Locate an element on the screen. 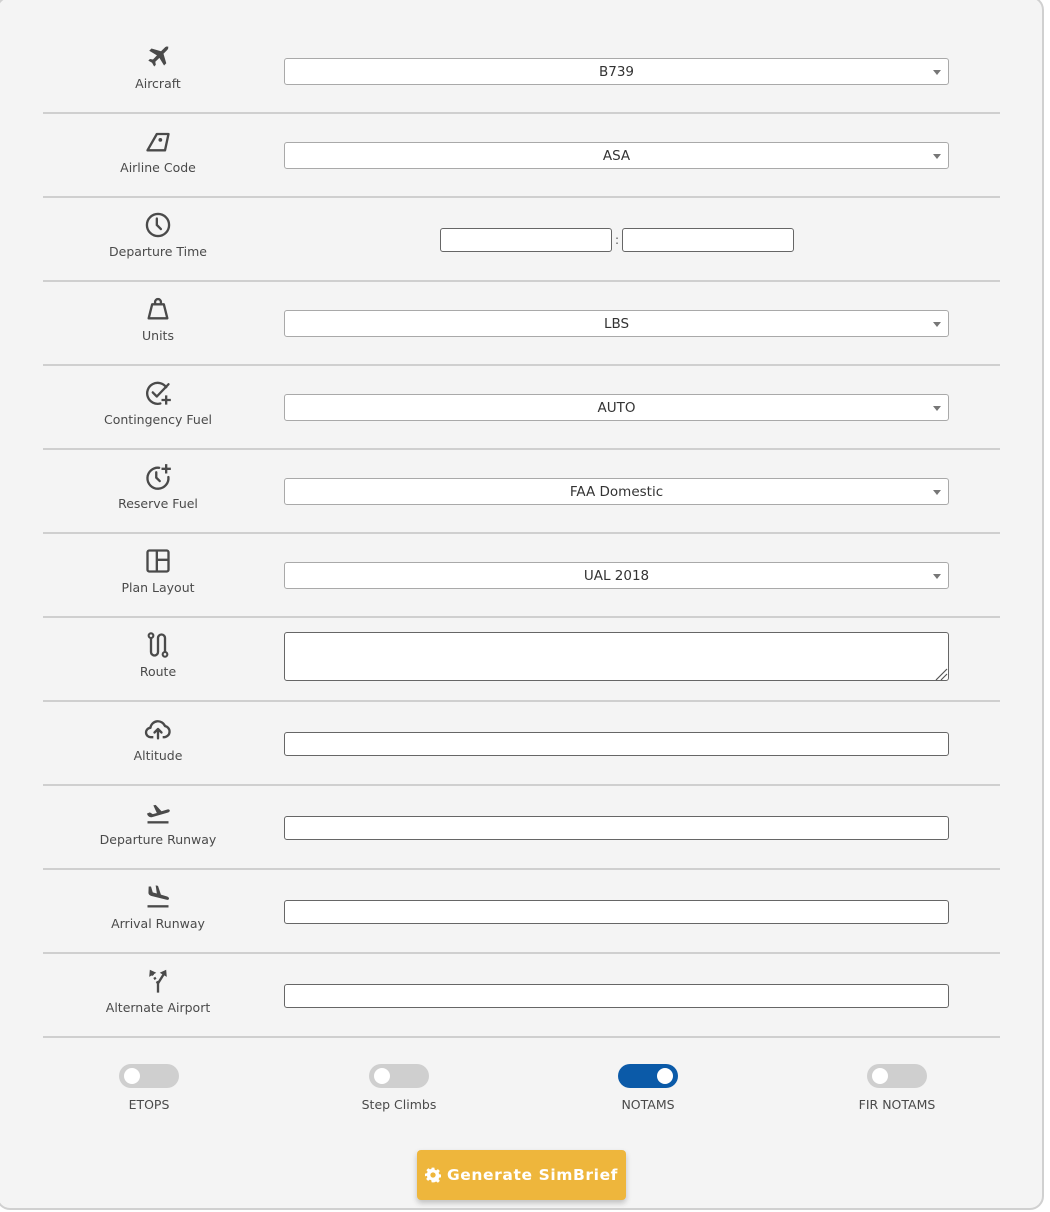 The image size is (1050, 1212). route-icon is located at coordinates (158, 645).